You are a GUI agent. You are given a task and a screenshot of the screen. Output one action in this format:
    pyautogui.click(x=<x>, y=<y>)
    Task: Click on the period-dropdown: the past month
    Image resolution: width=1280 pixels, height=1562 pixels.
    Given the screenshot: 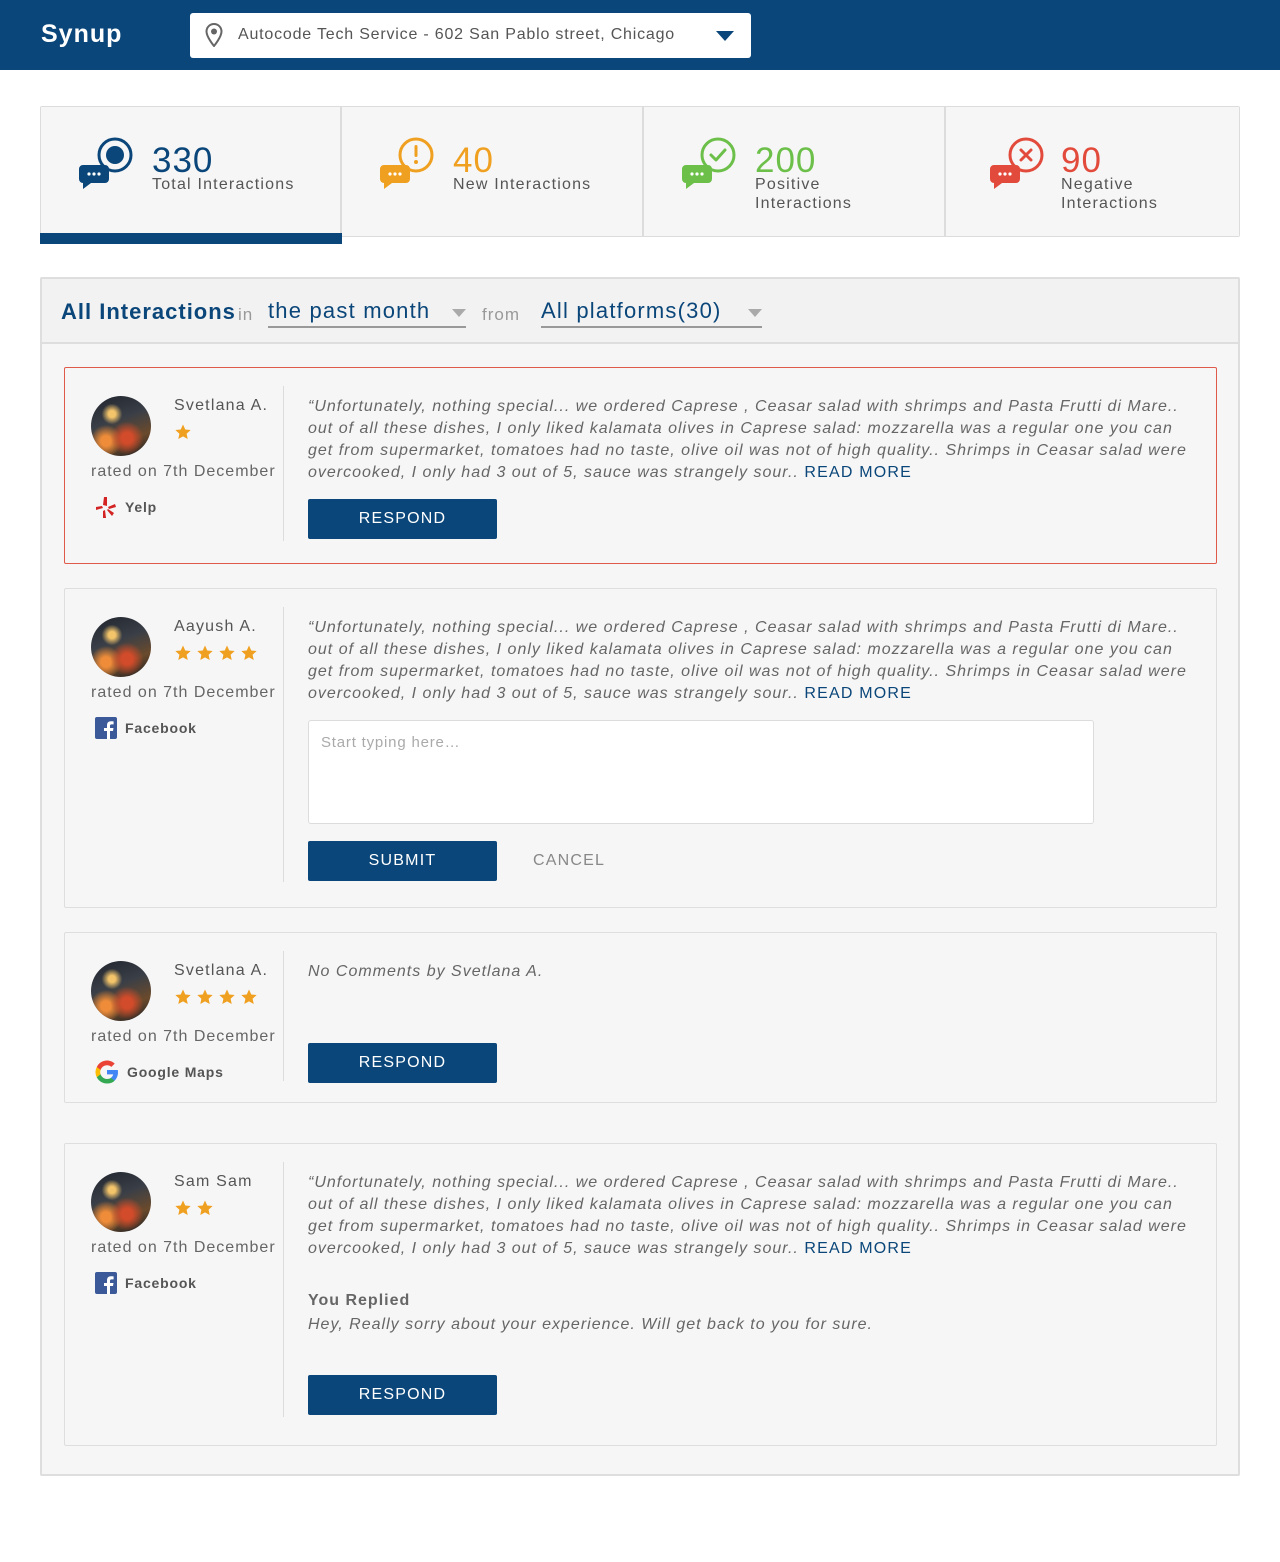 What is the action you would take?
    pyautogui.click(x=367, y=313)
    